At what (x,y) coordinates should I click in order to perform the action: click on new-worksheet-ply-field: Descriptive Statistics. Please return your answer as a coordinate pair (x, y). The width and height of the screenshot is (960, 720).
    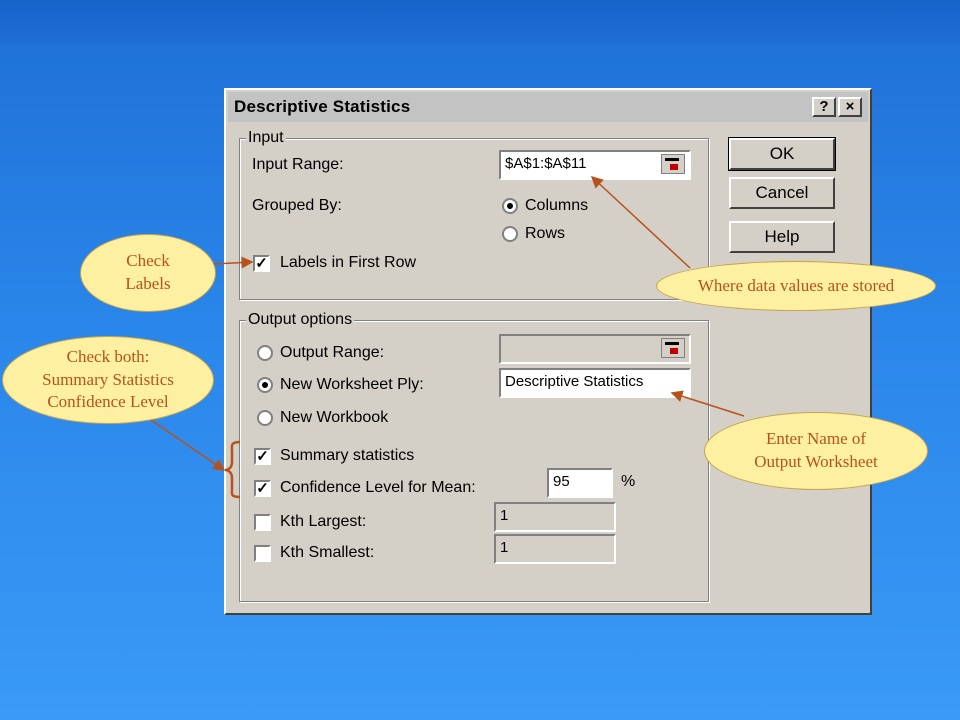
    Looking at the image, I should click on (595, 383).